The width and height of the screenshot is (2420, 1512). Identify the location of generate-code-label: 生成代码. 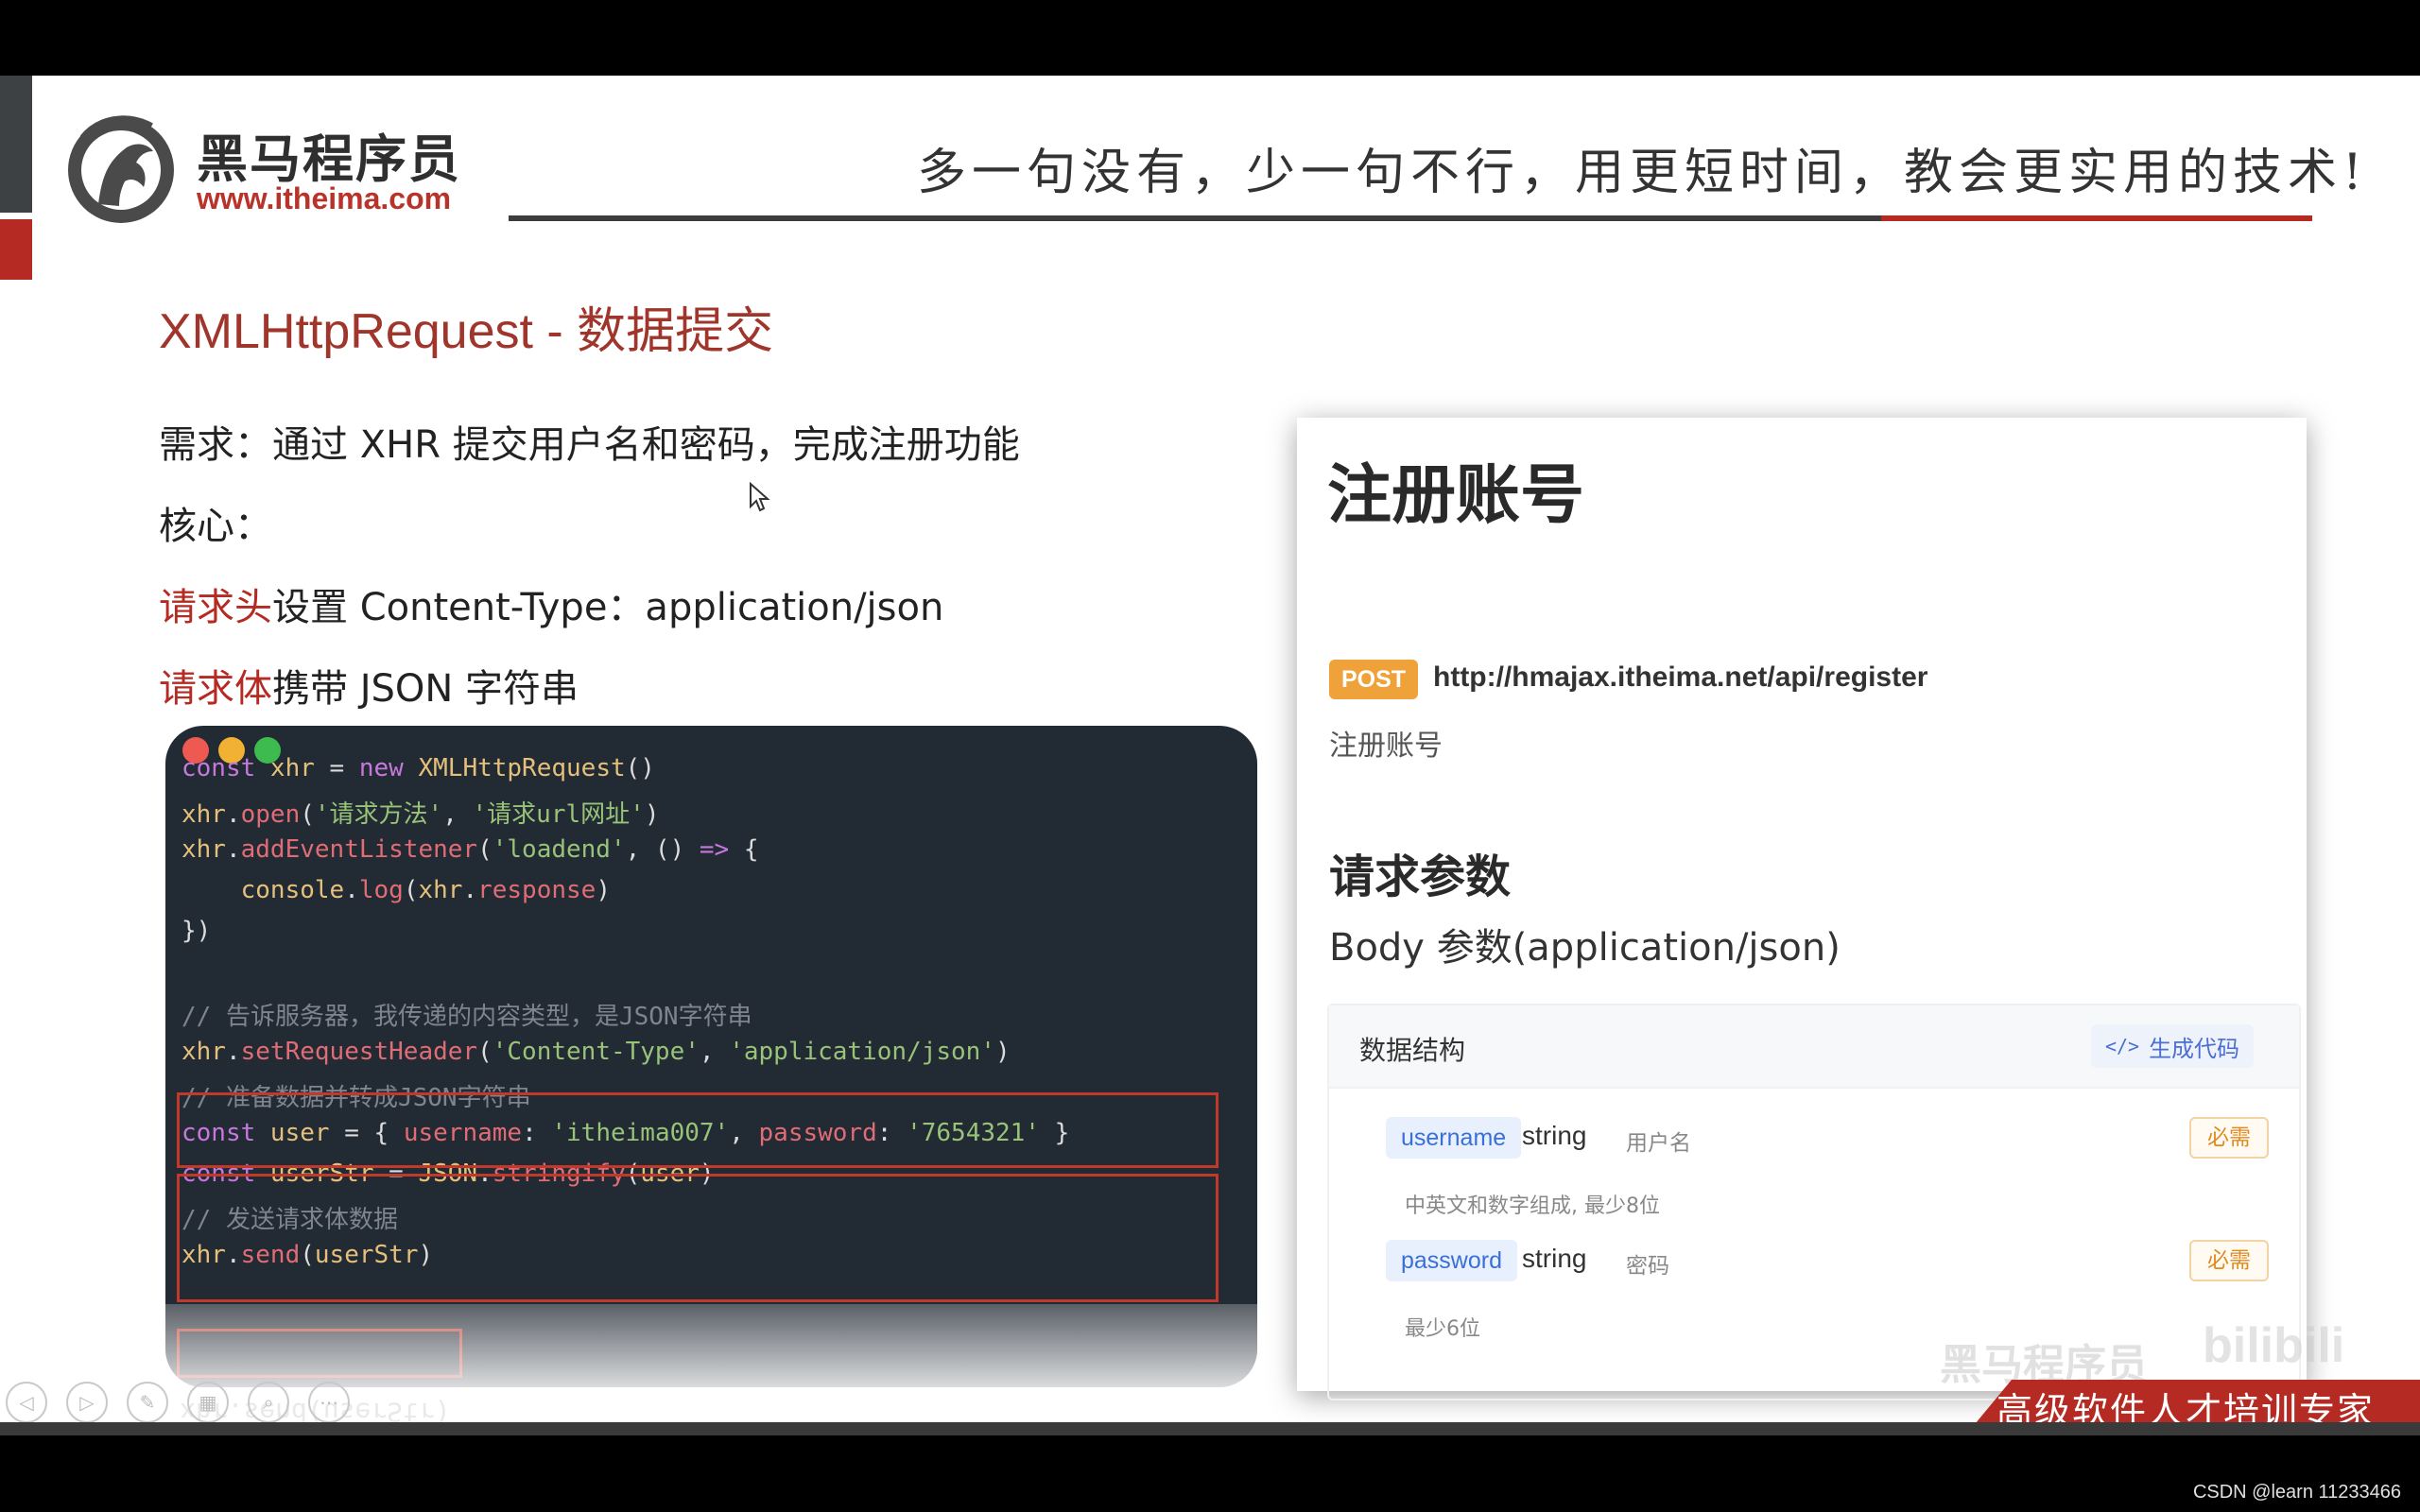
(2194, 1048).